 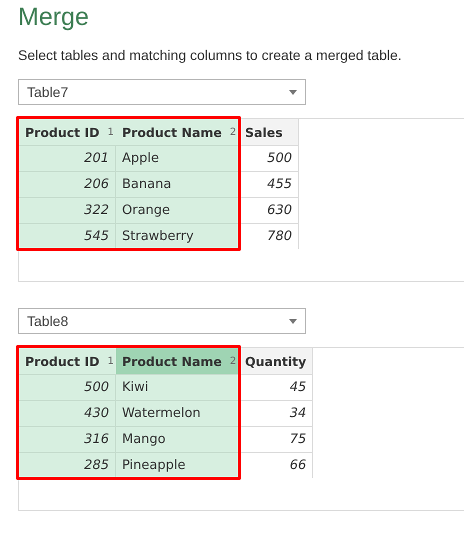 I want to click on table-cell: 630, so click(x=269, y=210).